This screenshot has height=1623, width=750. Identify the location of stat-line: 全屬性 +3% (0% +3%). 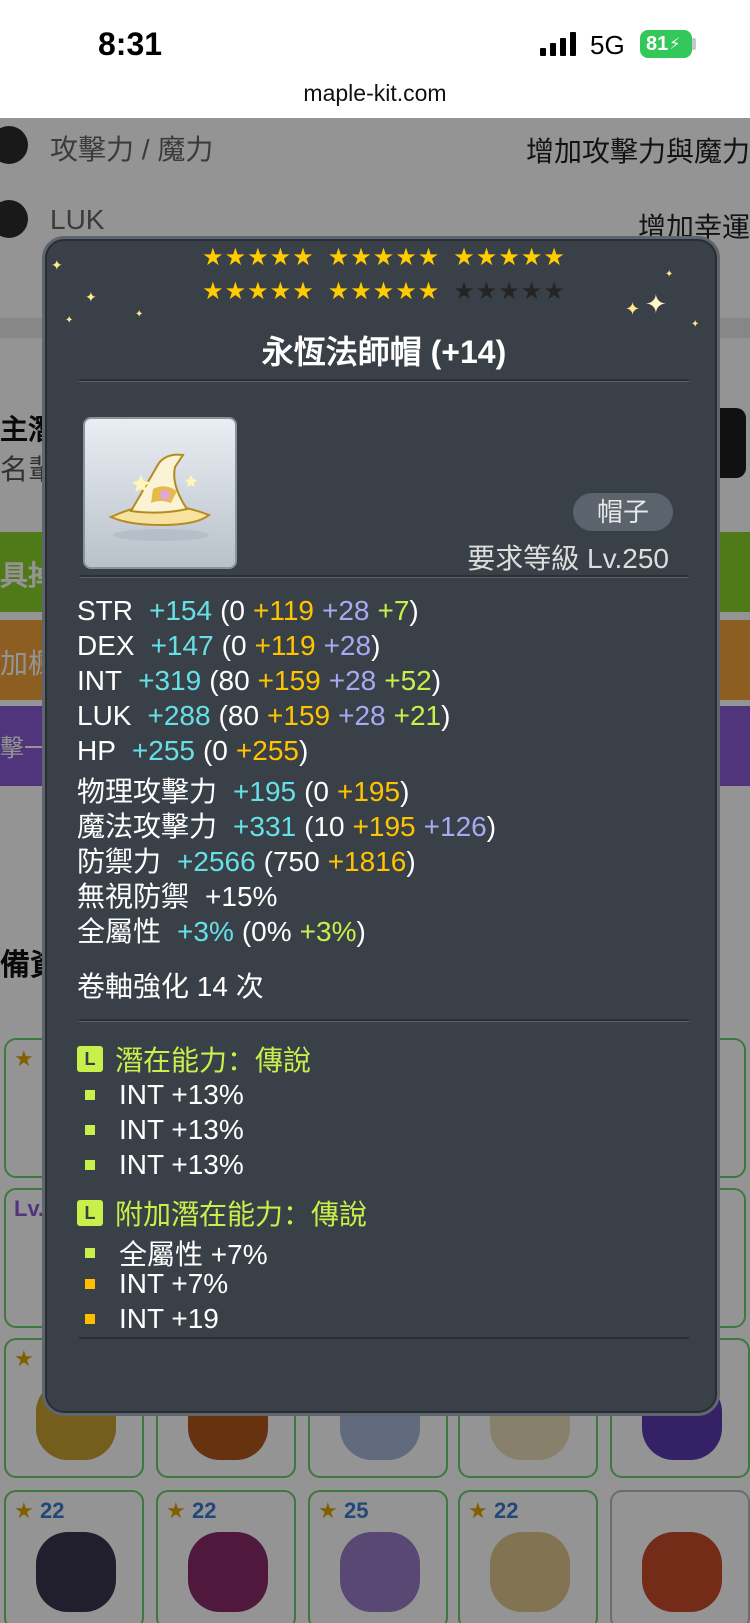
(387, 928).